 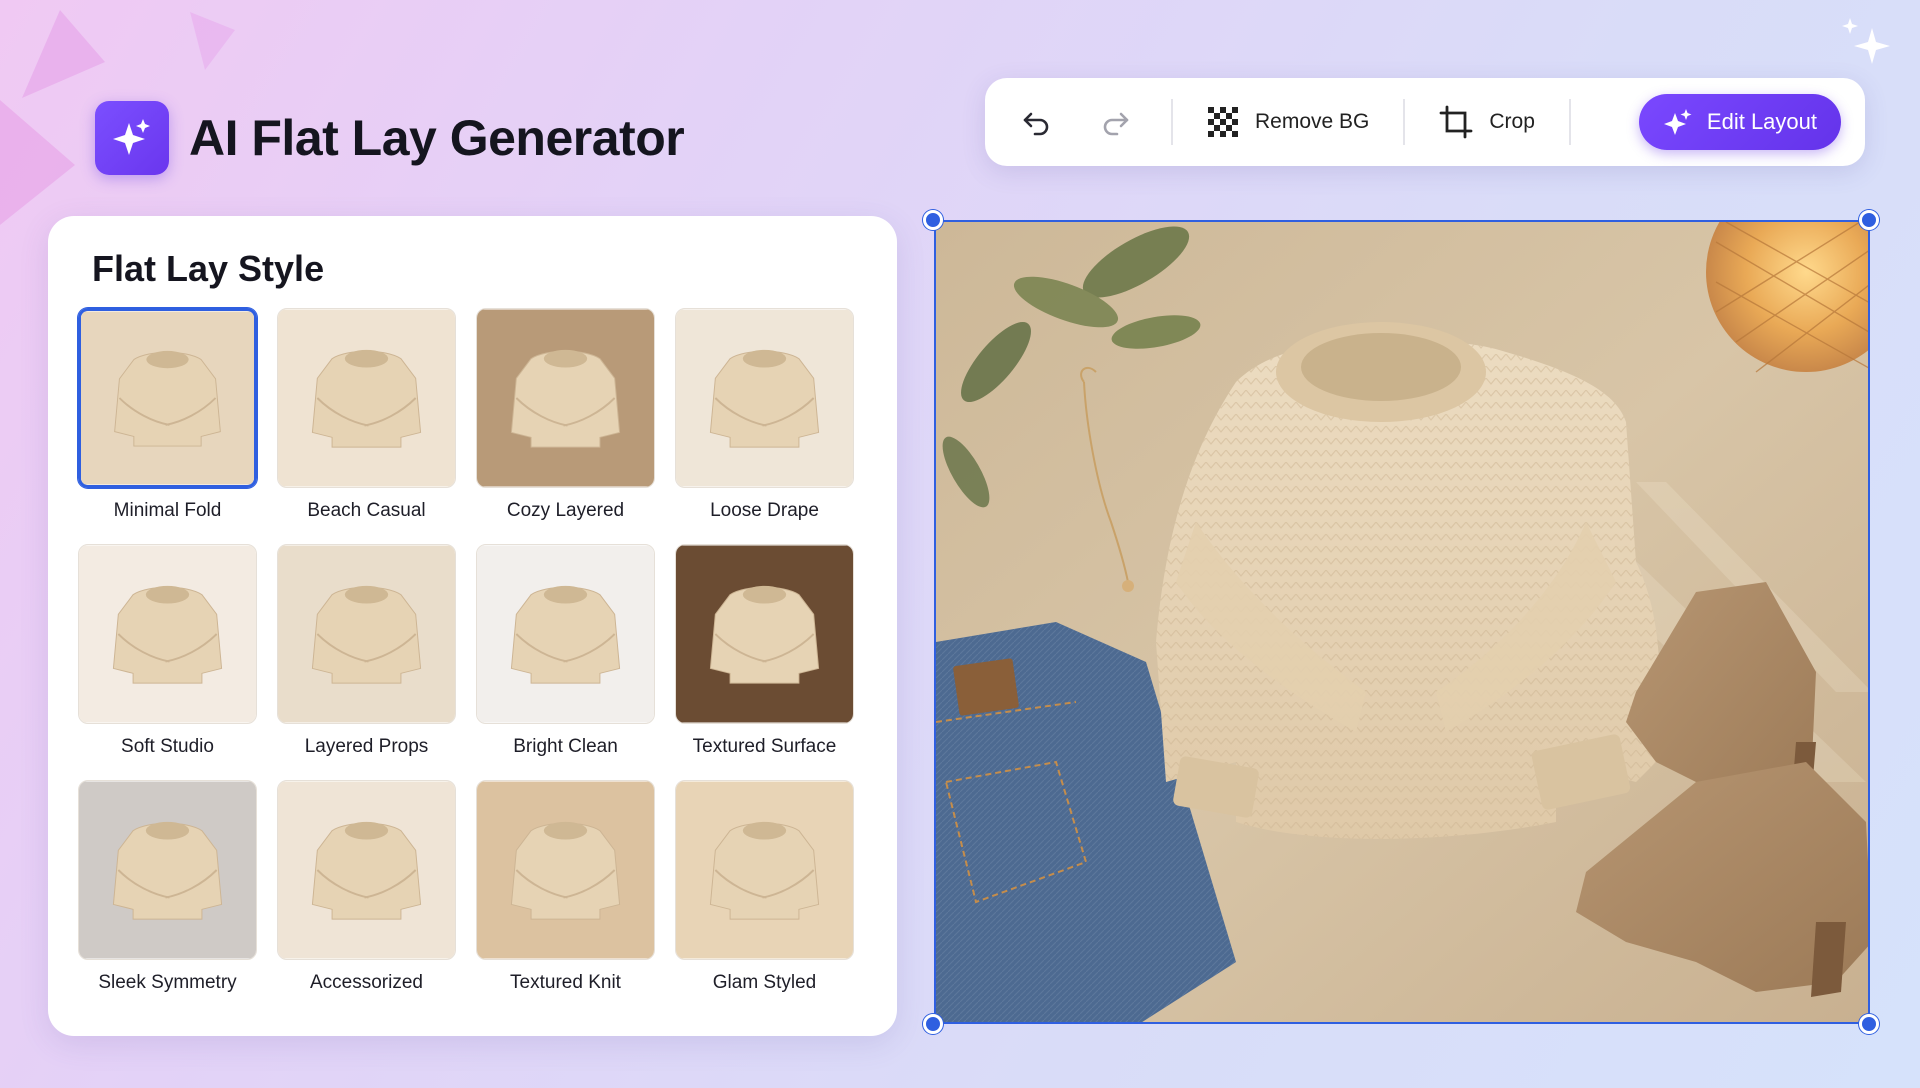 I want to click on crop-label: Crop, so click(x=1512, y=121).